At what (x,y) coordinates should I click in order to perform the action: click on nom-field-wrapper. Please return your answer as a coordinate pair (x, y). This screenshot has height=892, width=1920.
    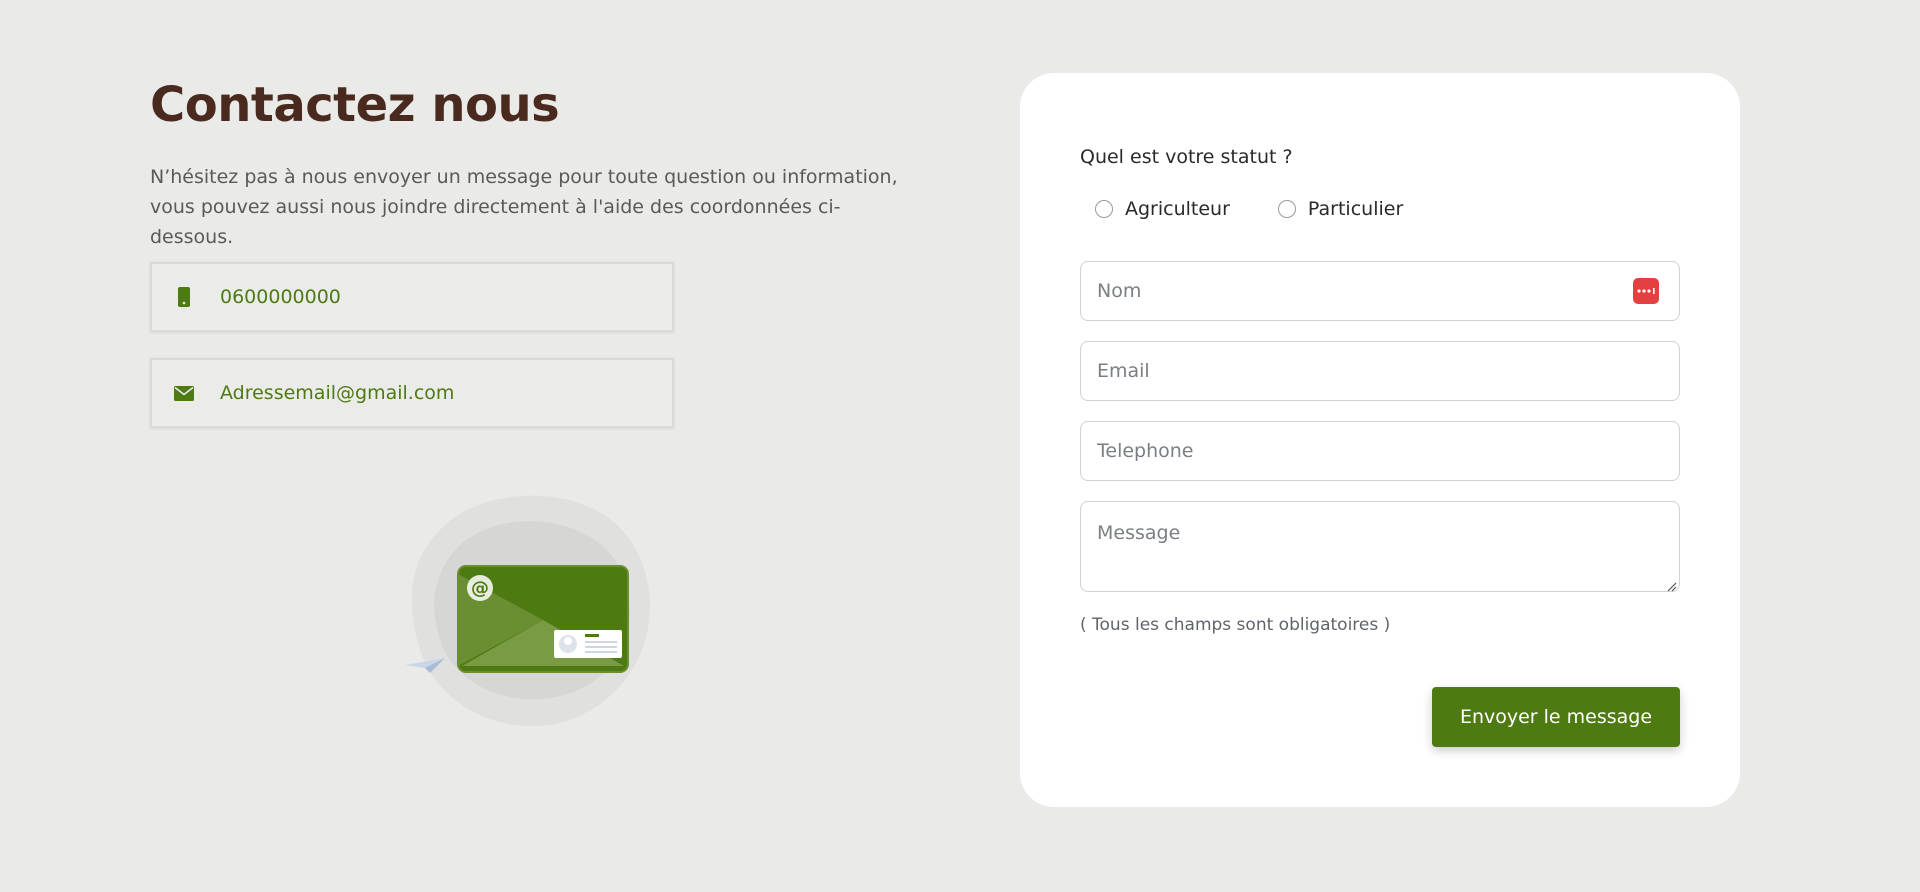
    Looking at the image, I should click on (1380, 291).